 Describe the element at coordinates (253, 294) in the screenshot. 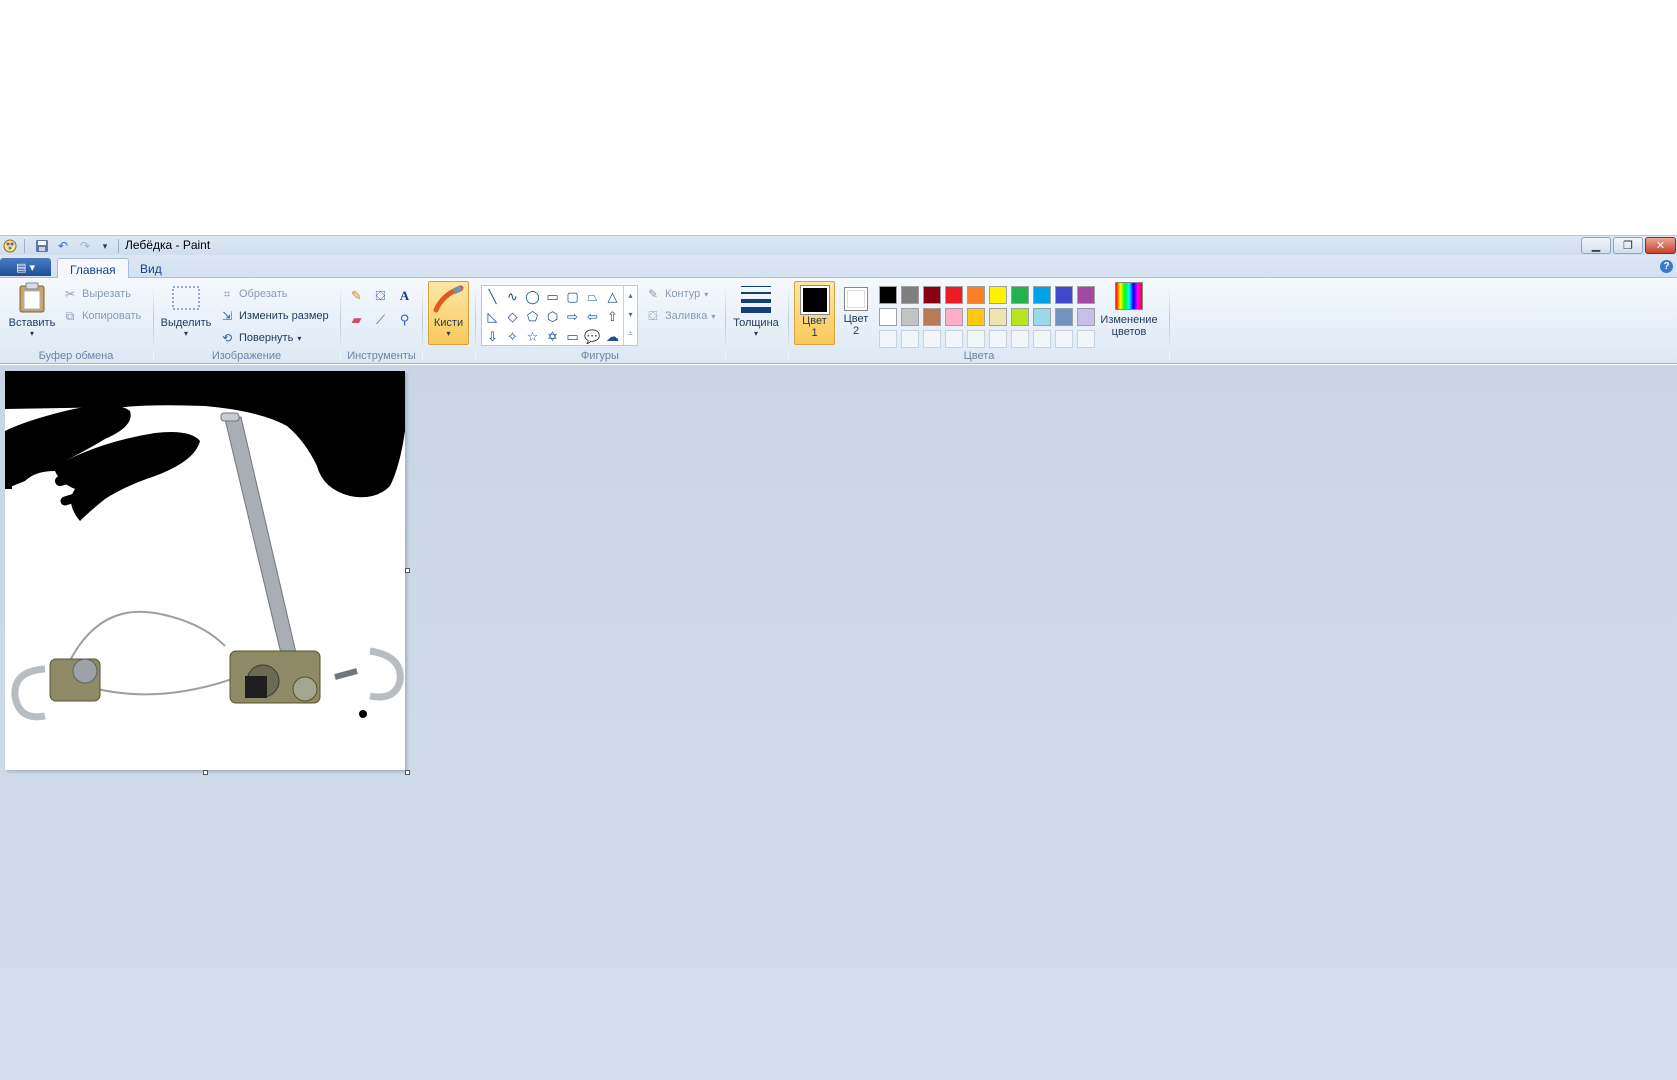

I see `crop-button: ⌗ Обрезать` at that location.